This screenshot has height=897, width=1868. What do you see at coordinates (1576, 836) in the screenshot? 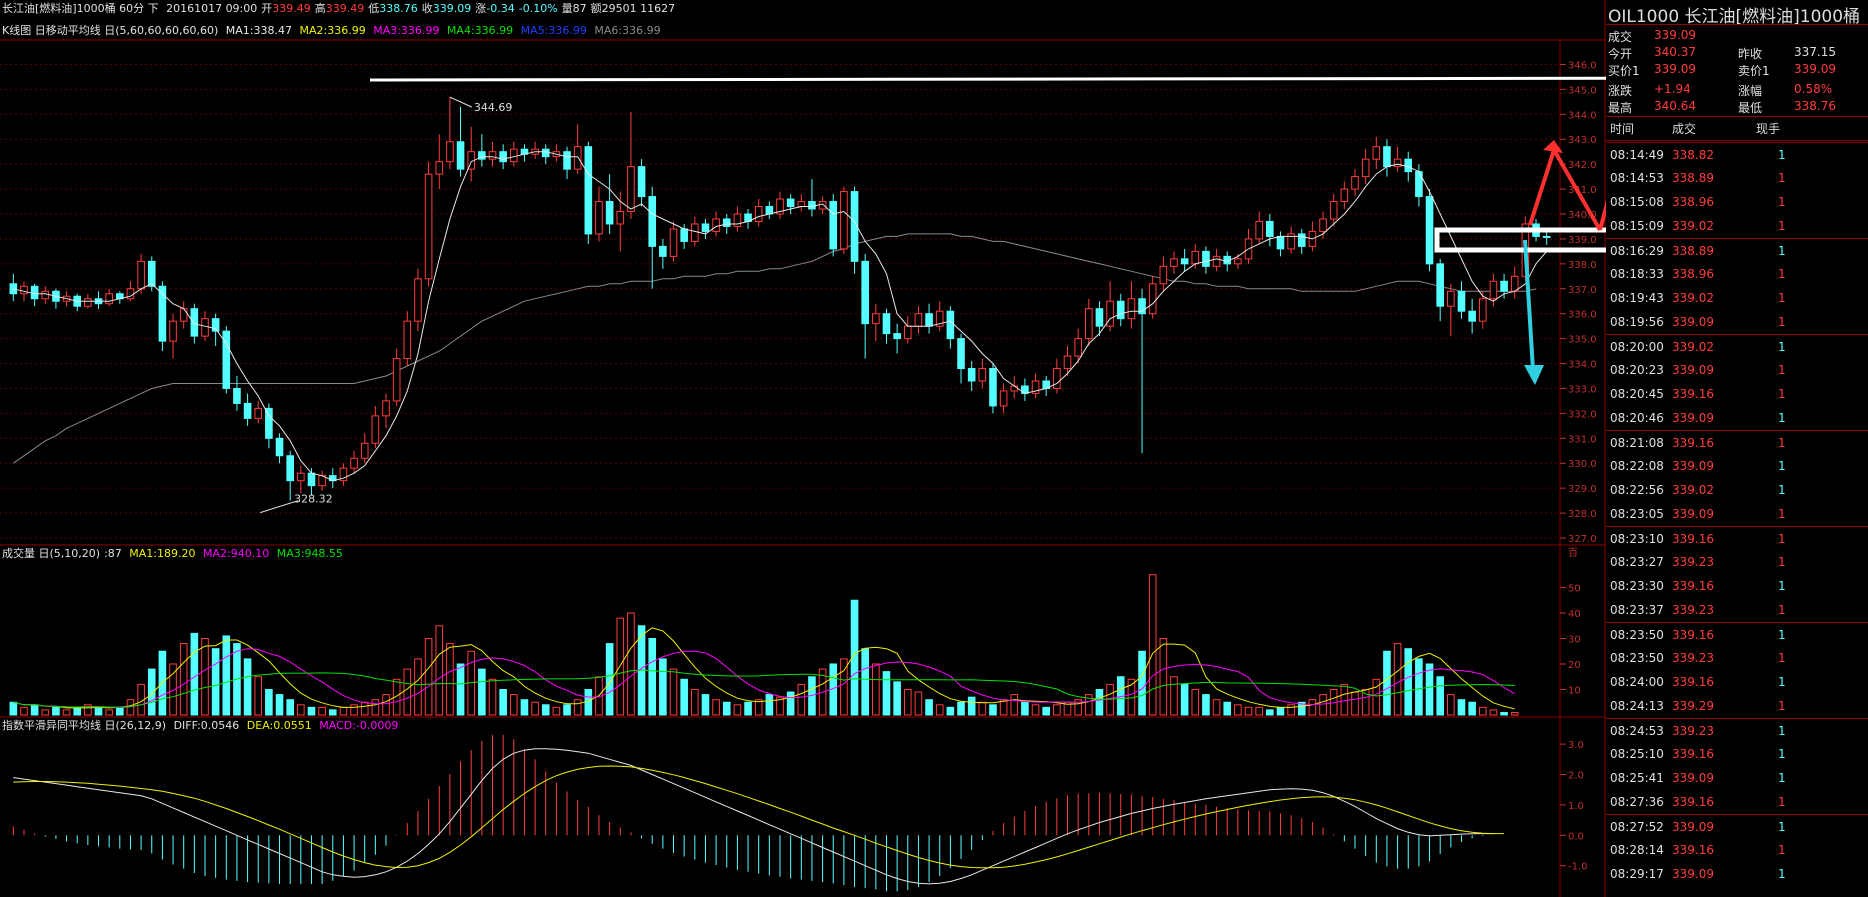
I see `macd-axis-label: 0.0` at bounding box center [1576, 836].